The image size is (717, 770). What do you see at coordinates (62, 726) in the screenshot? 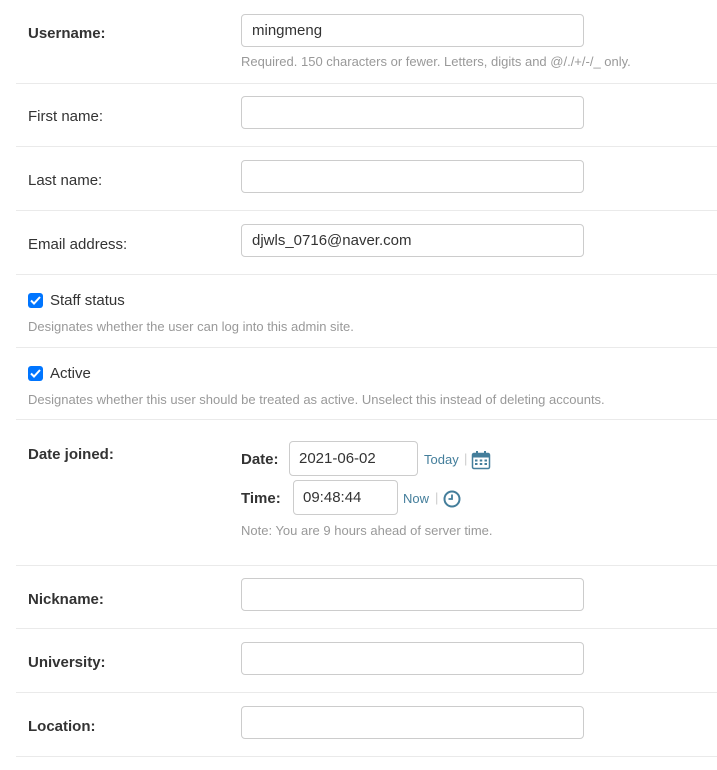
I see `location-label: Location:` at bounding box center [62, 726].